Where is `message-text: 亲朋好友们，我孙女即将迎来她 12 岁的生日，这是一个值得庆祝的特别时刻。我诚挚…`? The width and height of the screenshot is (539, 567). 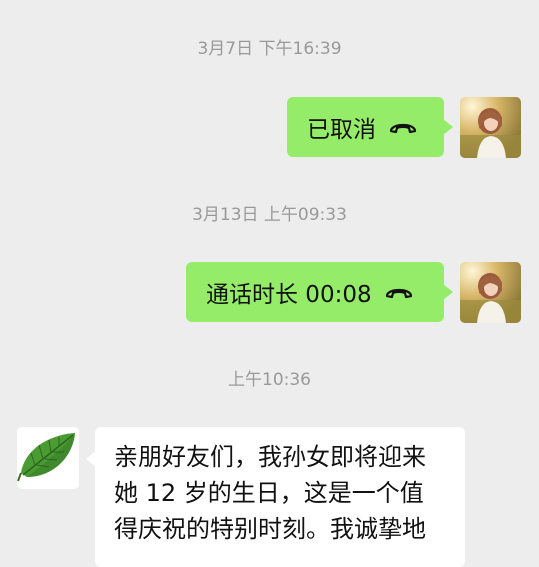 message-text: 亲朋好友们，我孙女即将迎来她 12 岁的生日，这是一个值得庆祝的特别时刻。我诚挚… is located at coordinates (270, 493).